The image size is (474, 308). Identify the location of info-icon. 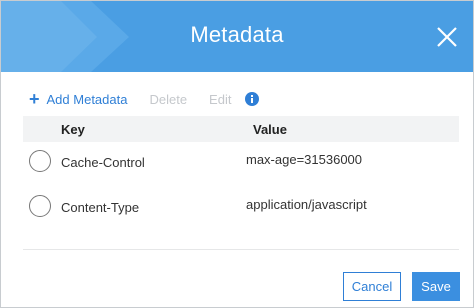
(252, 99).